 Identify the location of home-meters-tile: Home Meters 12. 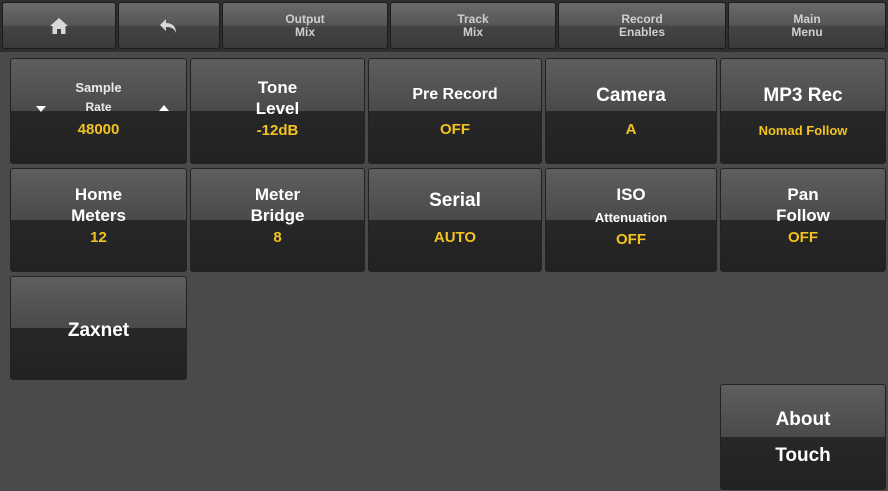
(98, 220).